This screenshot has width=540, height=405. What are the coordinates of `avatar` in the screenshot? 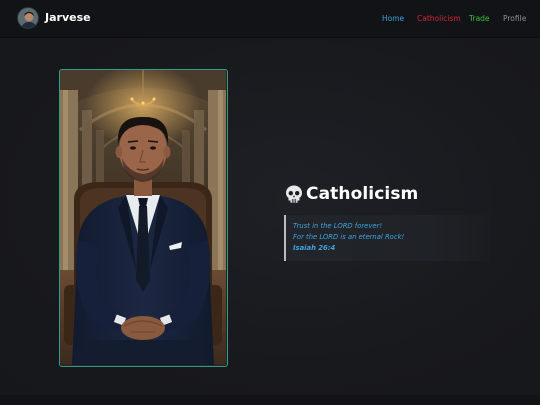 It's located at (28, 18).